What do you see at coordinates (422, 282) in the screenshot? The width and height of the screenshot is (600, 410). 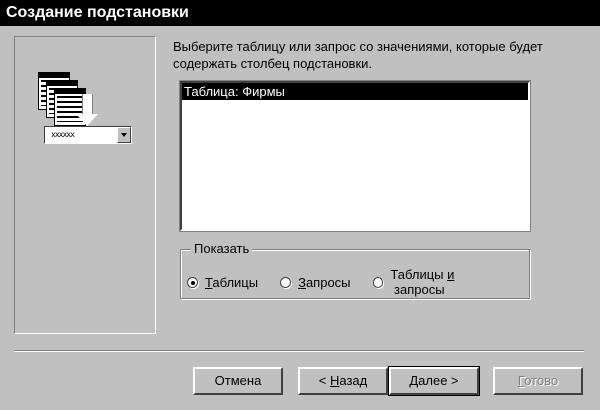 I see `radio-both-label: Таблицы и запросы` at bounding box center [422, 282].